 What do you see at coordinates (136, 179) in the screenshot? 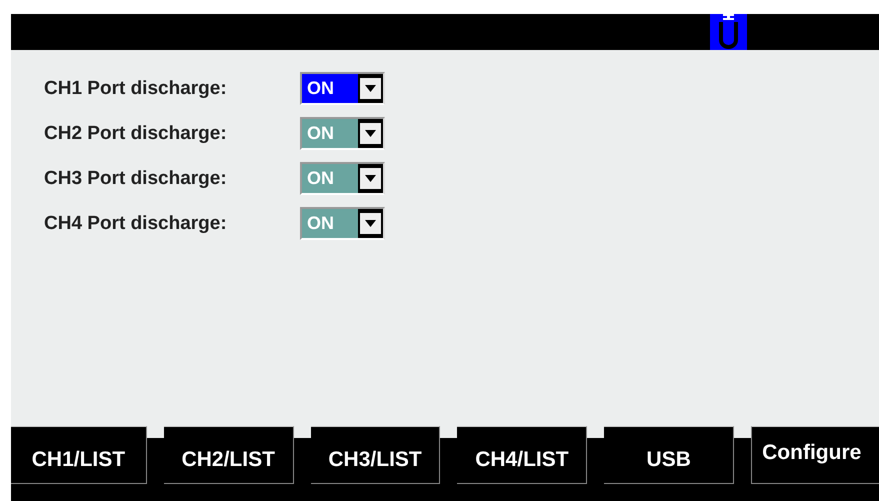
I see `setting-label: CH3 Port discharge:` at bounding box center [136, 179].